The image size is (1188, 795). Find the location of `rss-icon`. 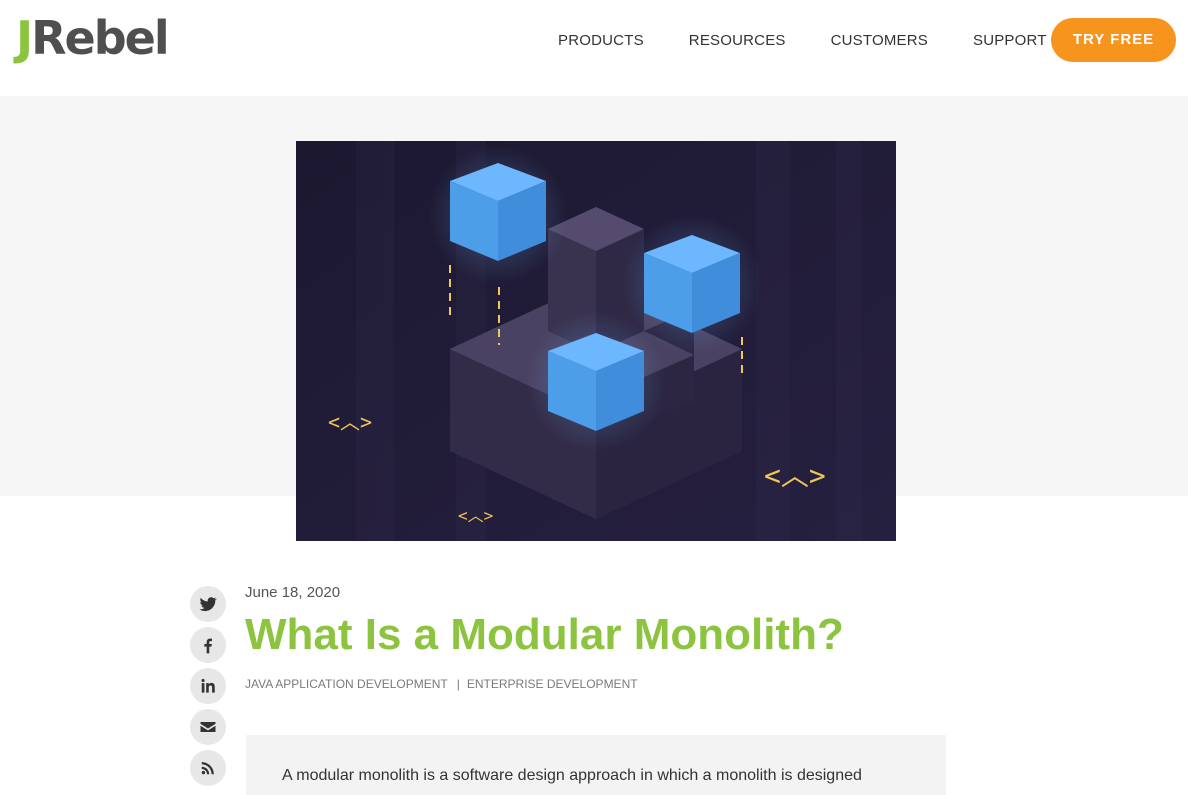

rss-icon is located at coordinates (207, 768).